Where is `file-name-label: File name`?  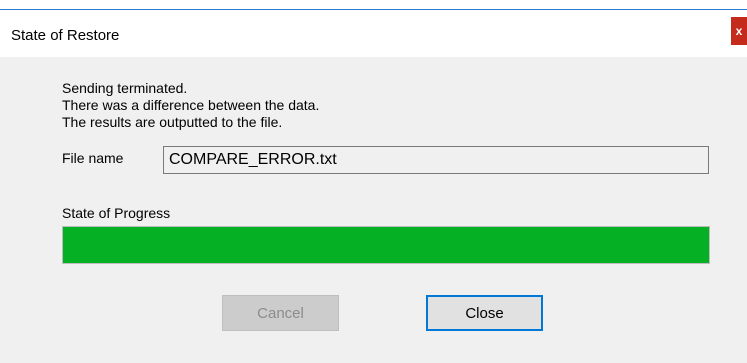
file-name-label: File name is located at coordinates (93, 158).